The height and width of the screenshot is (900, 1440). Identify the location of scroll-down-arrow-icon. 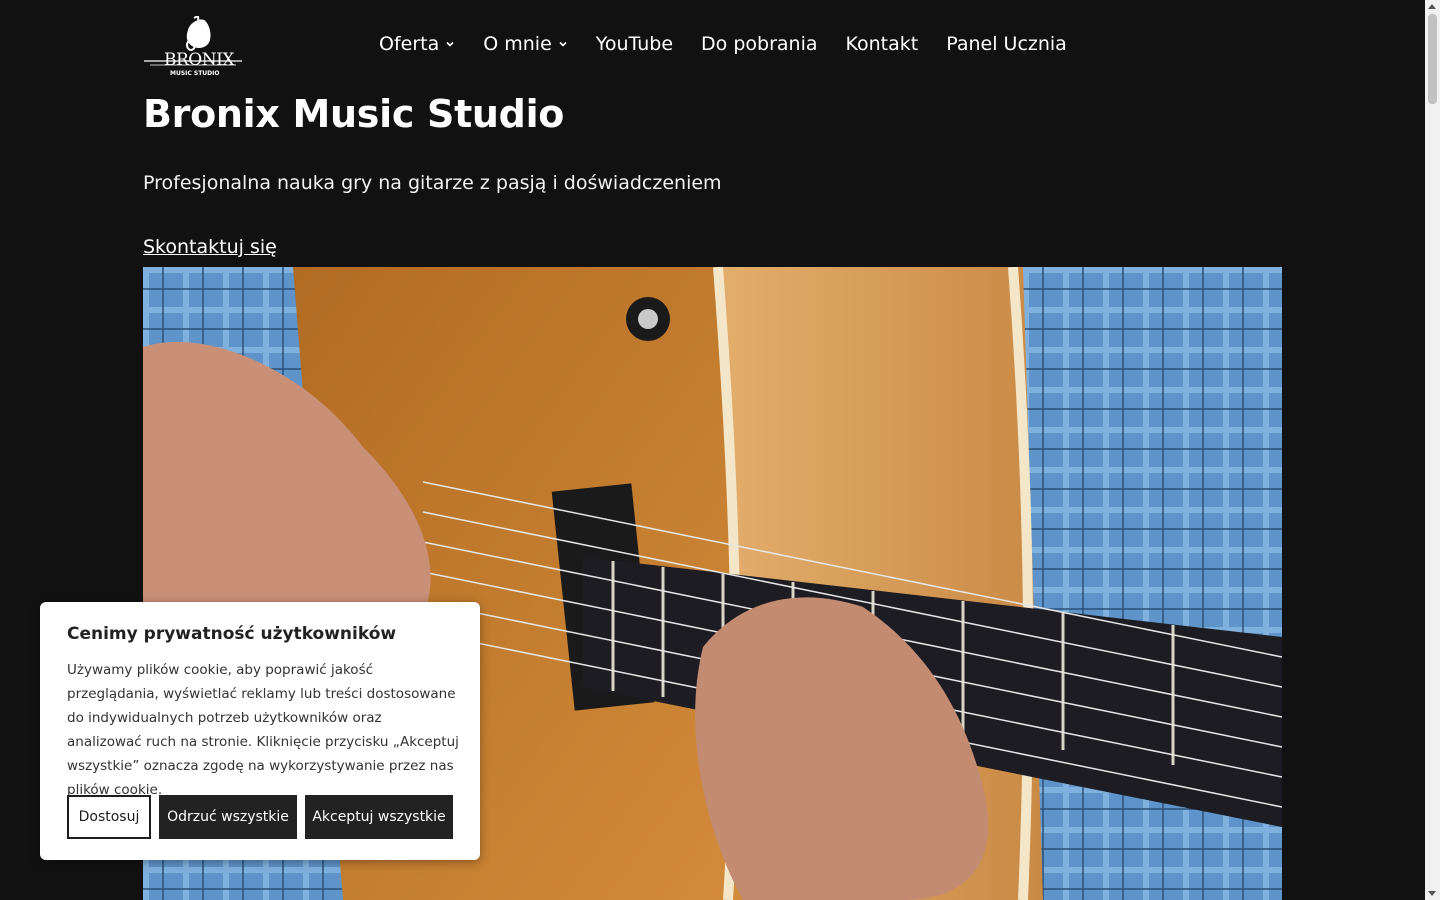
(1432, 893).